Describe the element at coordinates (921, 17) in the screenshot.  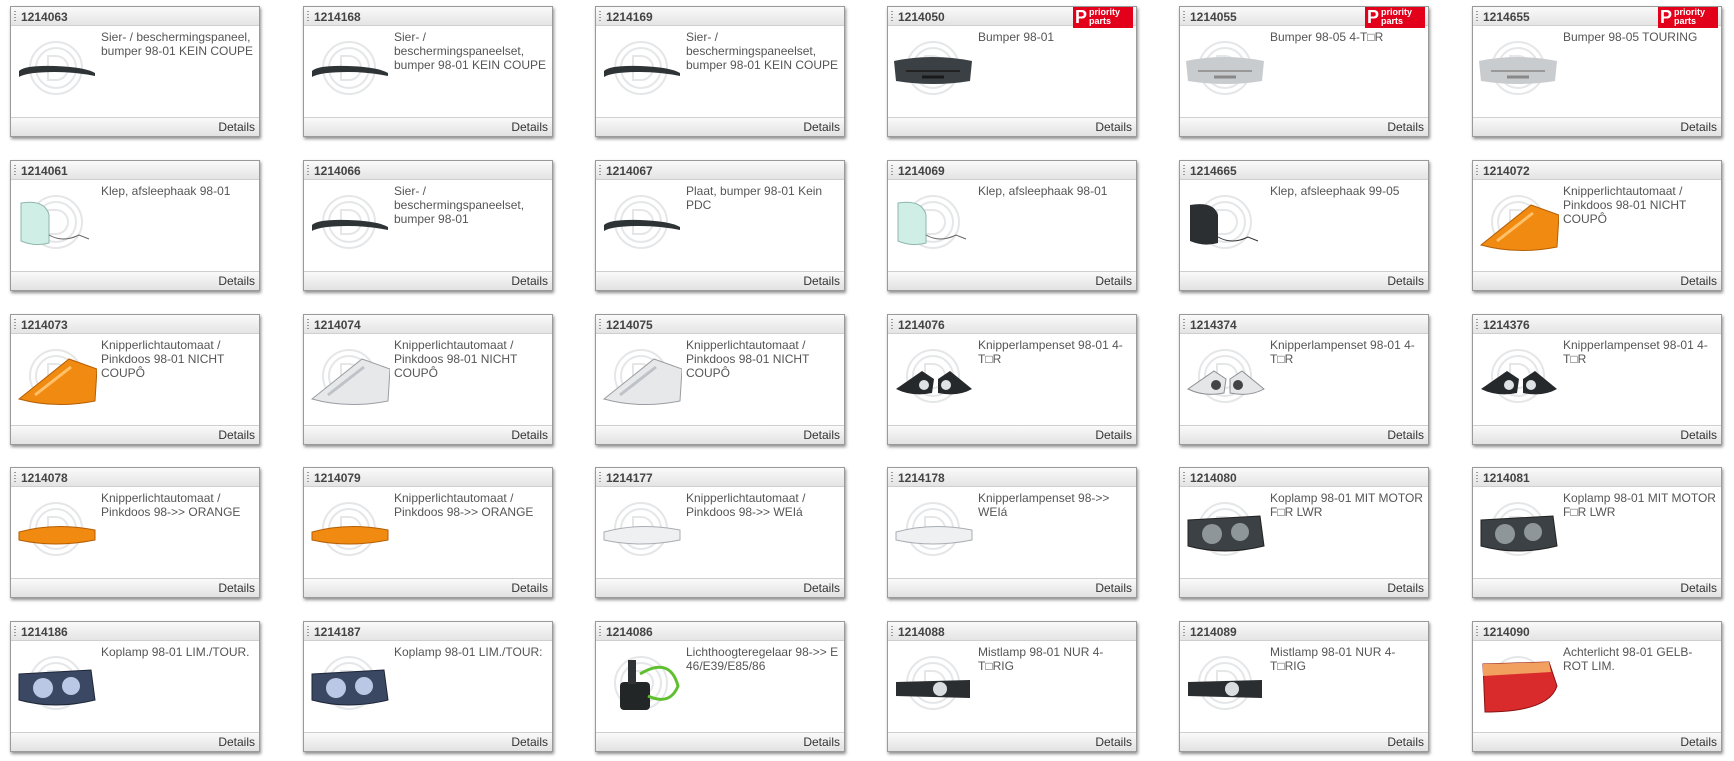
I see `product-number: 1214050` at that location.